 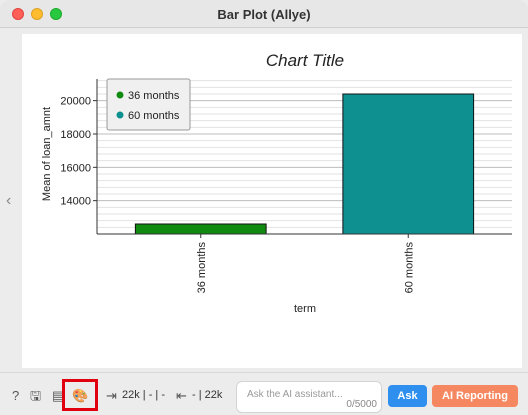 What do you see at coordinates (207, 395) in the screenshot?
I see `output-stats: - | 22k` at bounding box center [207, 395].